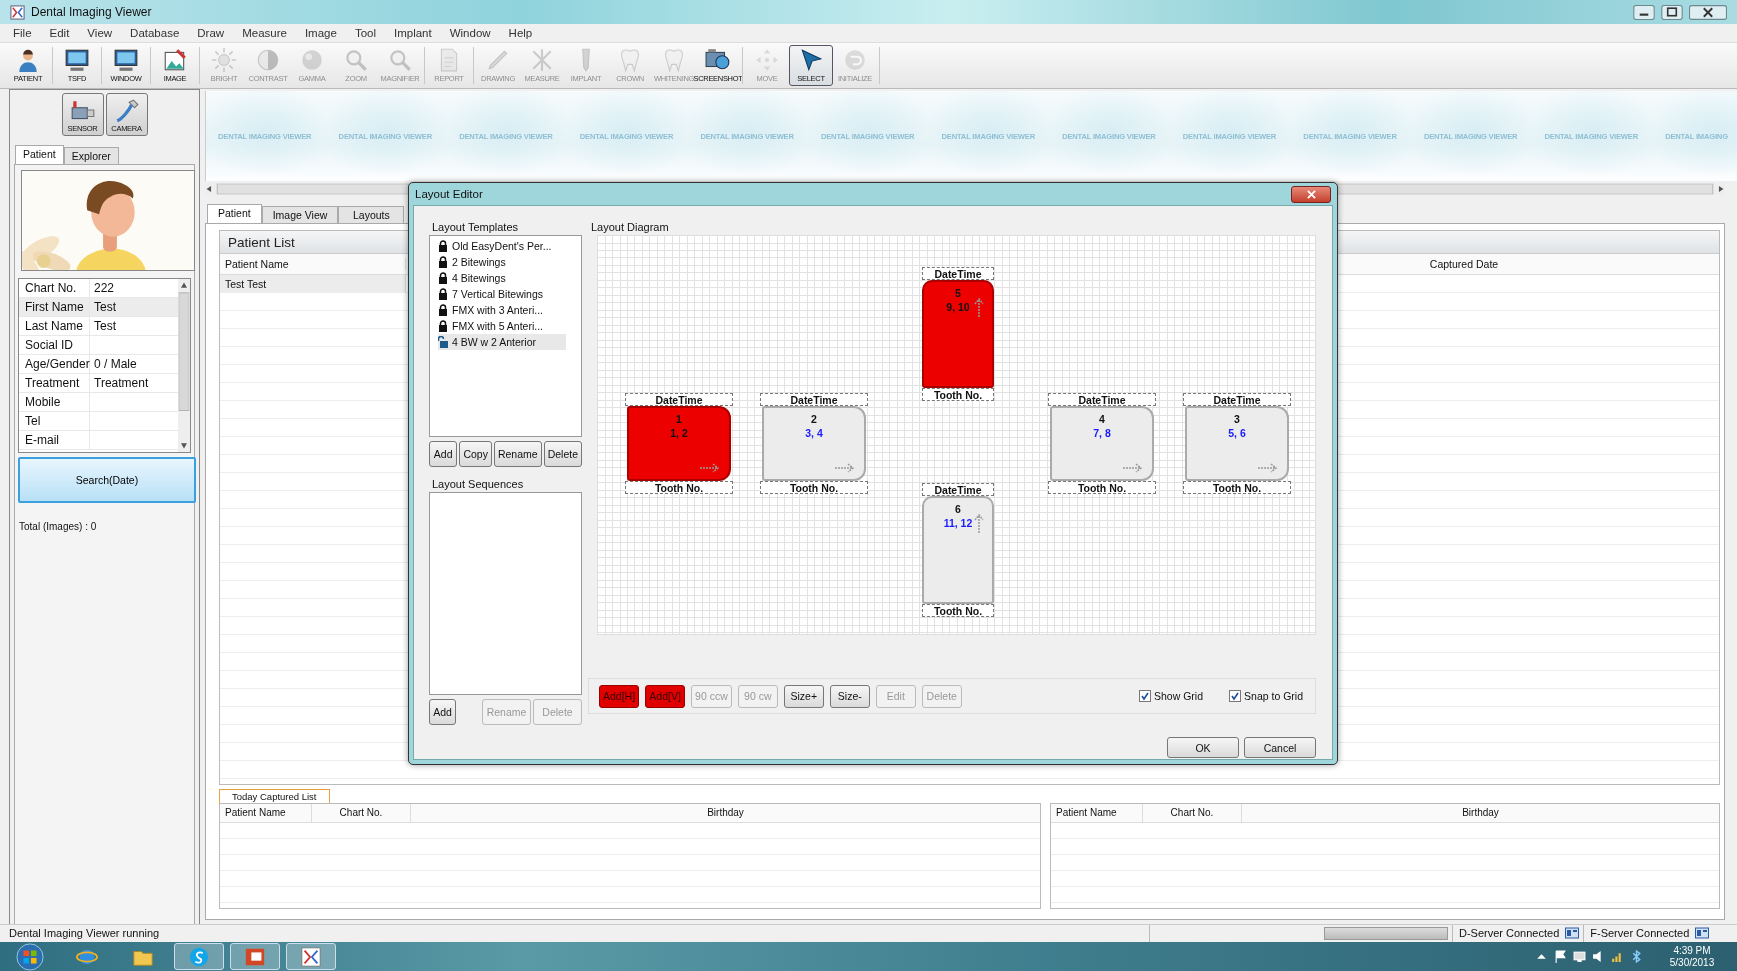  Describe the element at coordinates (958, 307) in the screenshot. I see `tooth-numbers: 9, 10` at that location.